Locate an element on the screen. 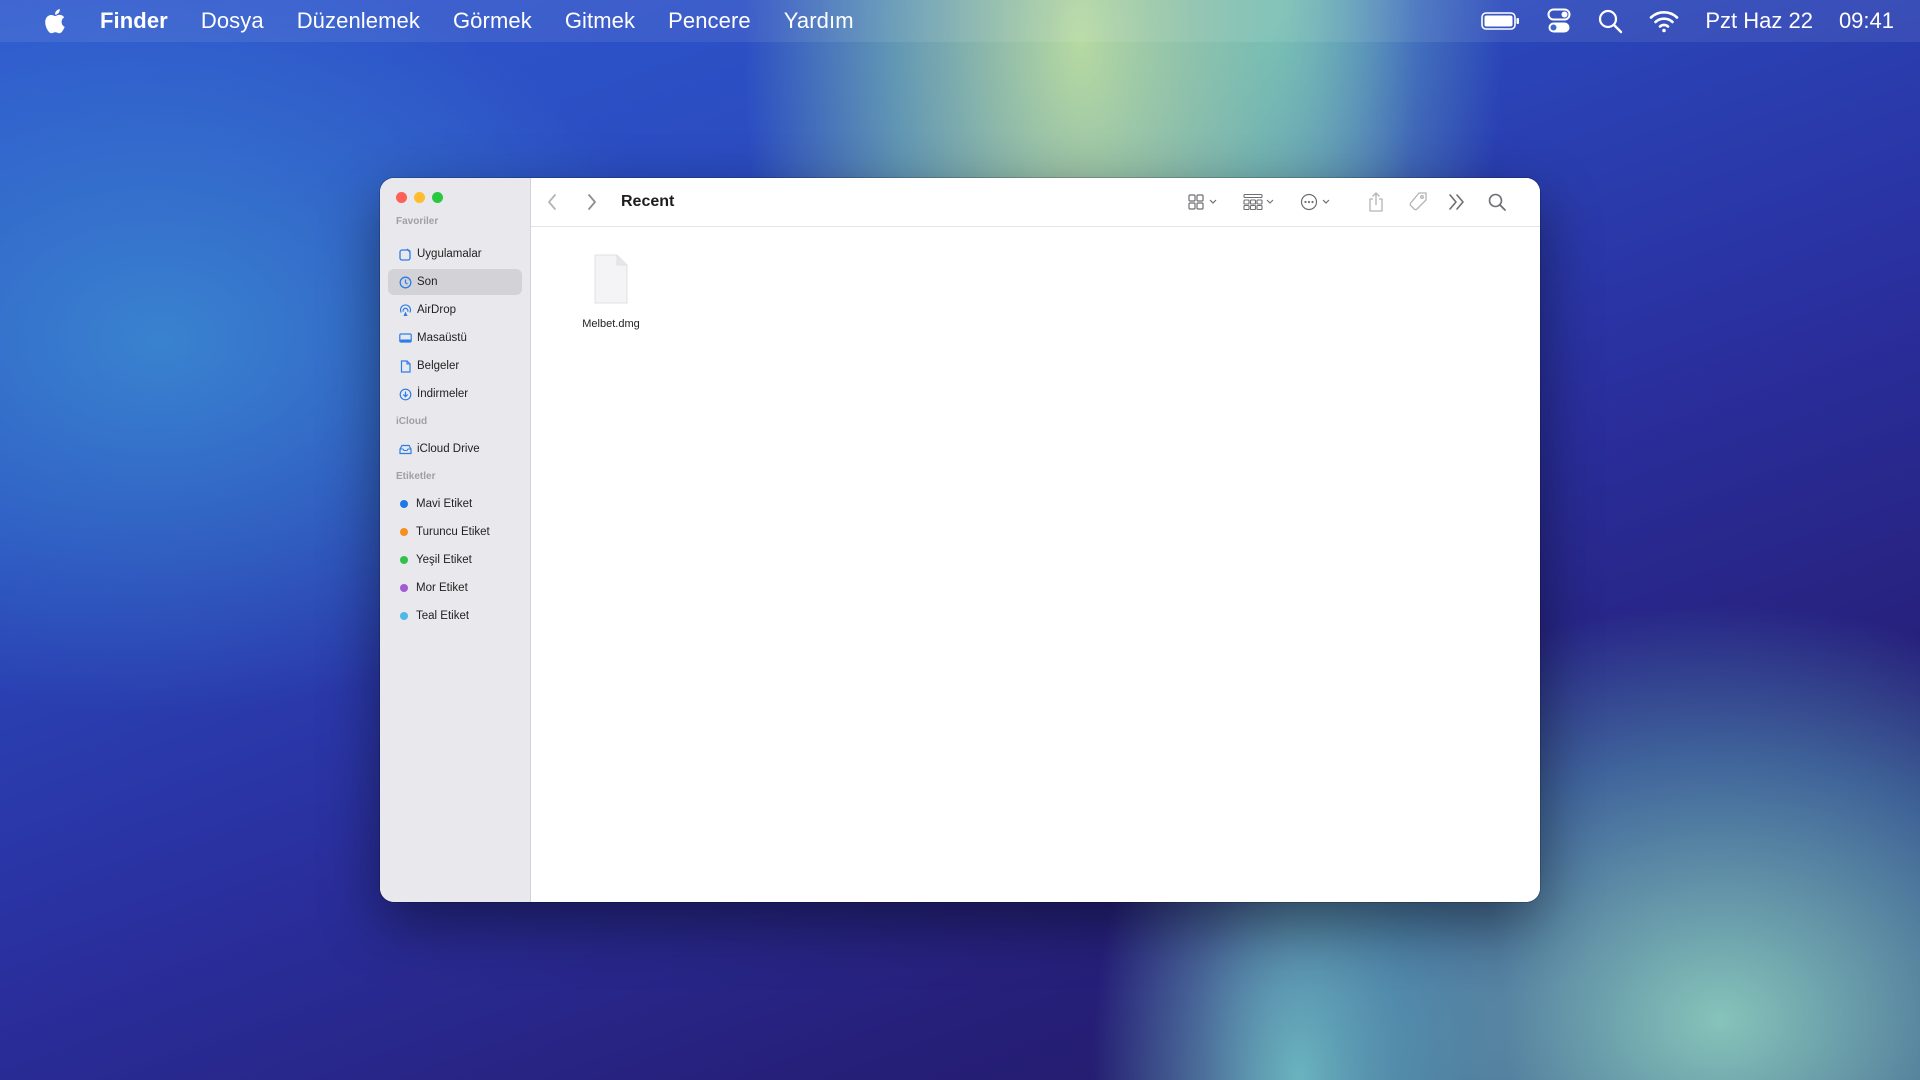 The height and width of the screenshot is (1080, 1920). sidebar-item-label: Mavi Etiket is located at coordinates (444, 504).